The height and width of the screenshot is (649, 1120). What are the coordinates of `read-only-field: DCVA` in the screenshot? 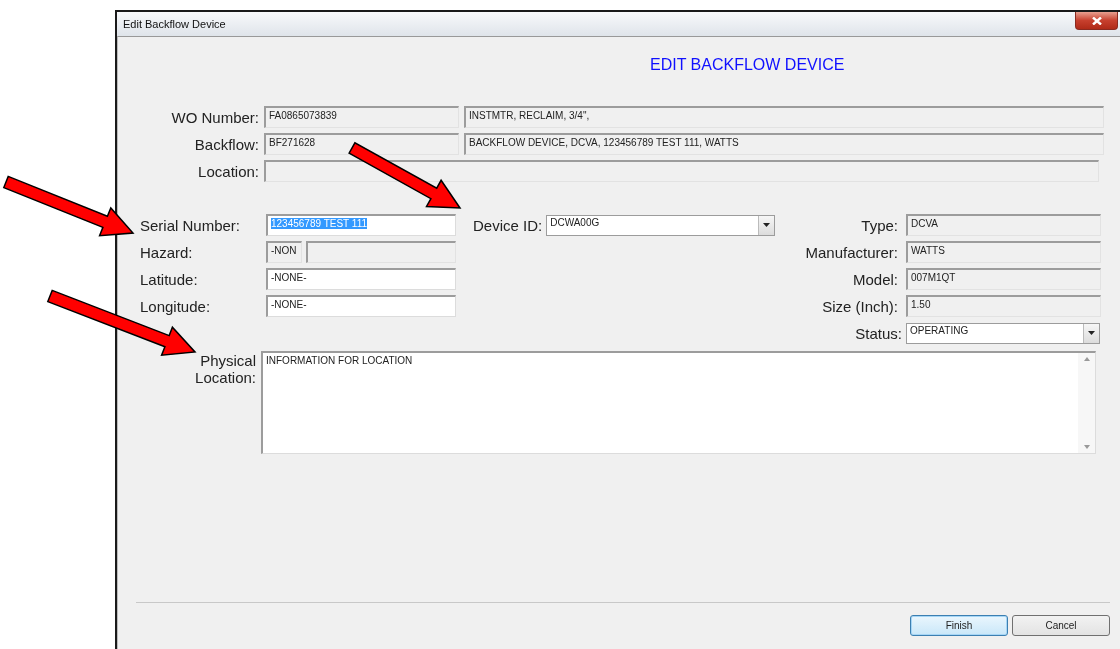 It's located at (1003, 225).